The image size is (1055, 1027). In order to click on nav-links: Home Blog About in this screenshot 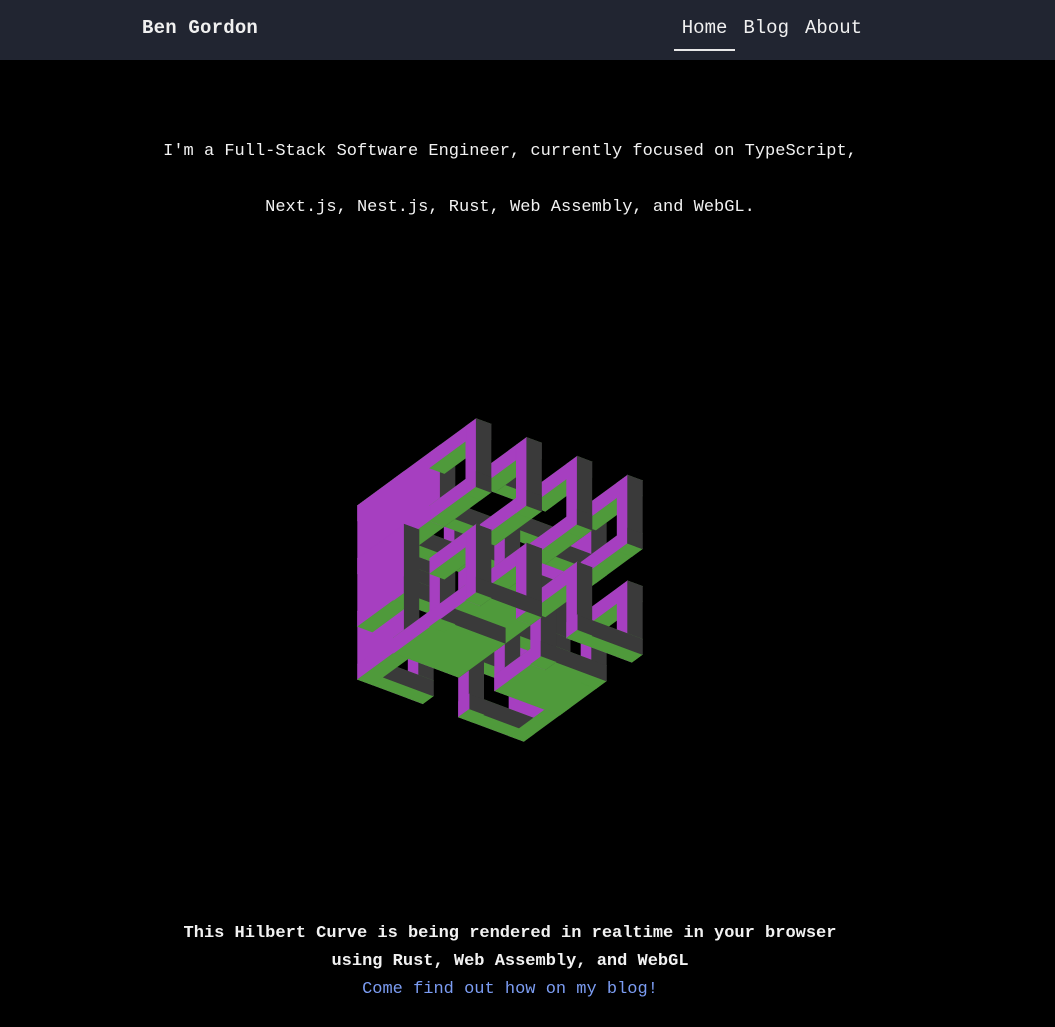, I will do `click(771, 33)`.